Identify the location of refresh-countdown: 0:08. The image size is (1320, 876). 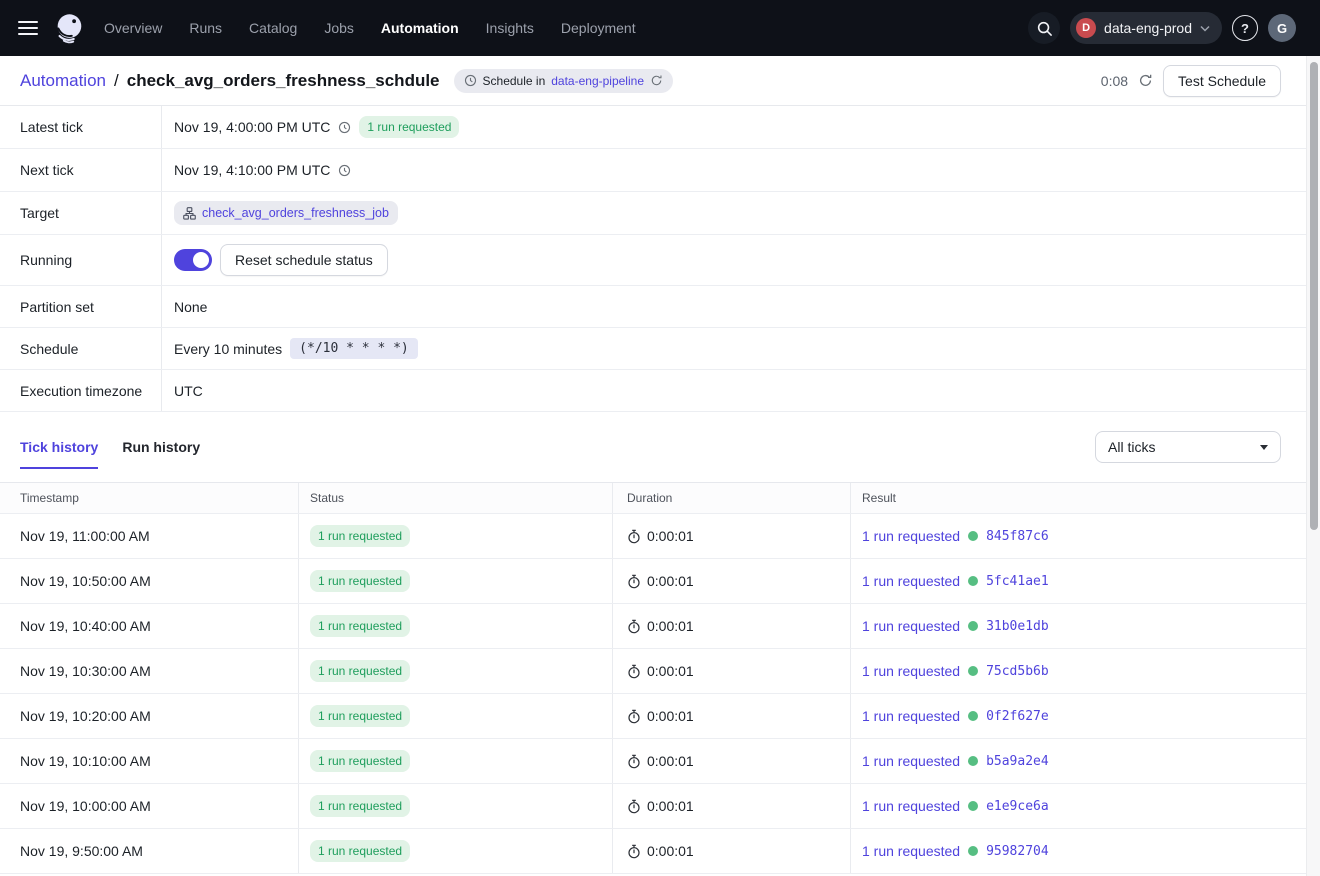
(1114, 80).